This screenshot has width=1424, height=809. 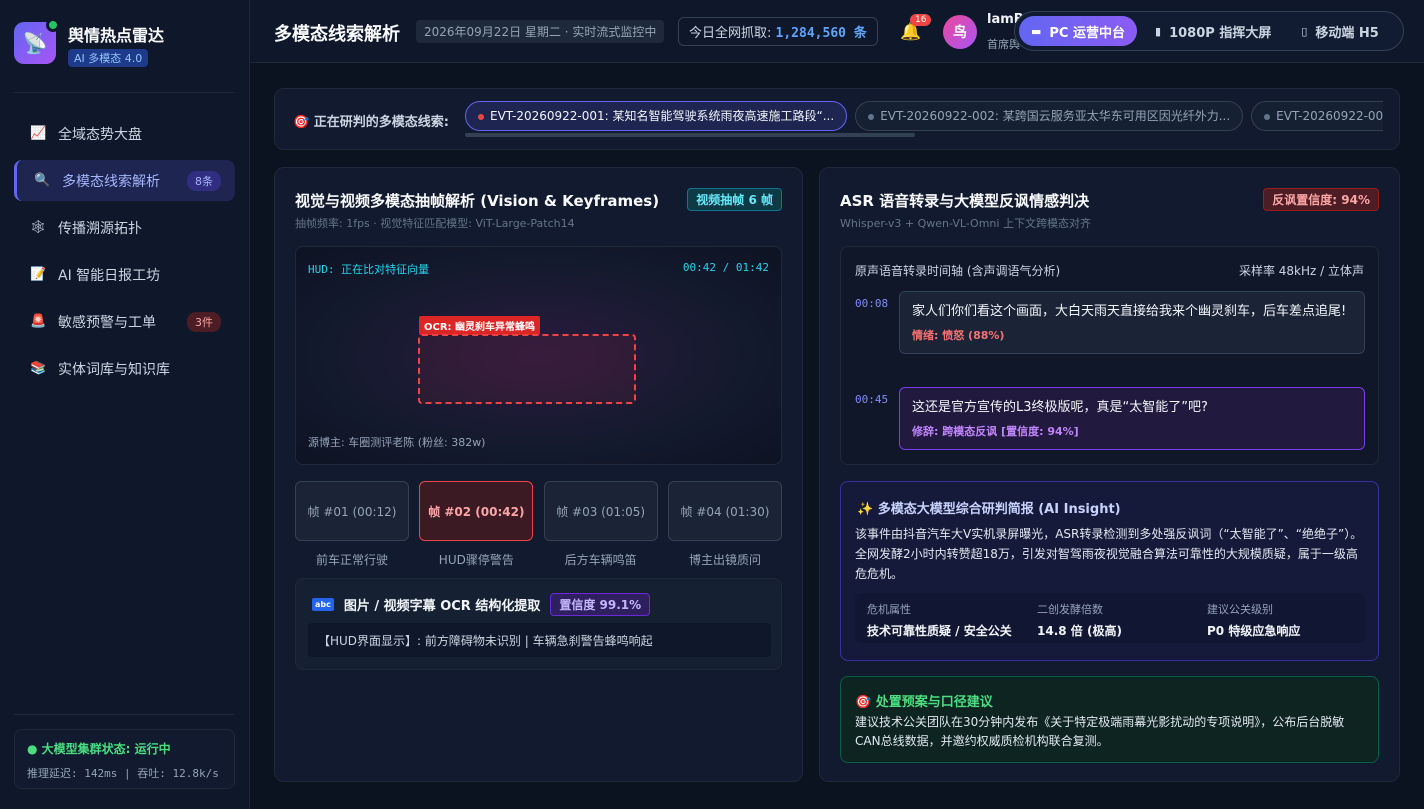 I want to click on video-timecode: 00:42 / 01:42, so click(x=725, y=267).